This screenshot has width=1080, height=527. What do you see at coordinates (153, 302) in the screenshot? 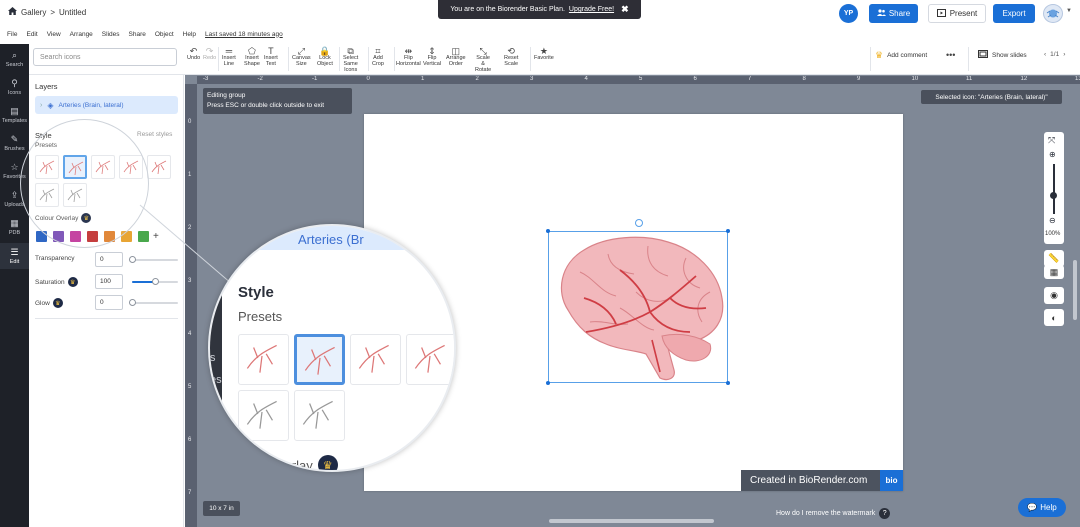
I see `glow-slider` at bounding box center [153, 302].